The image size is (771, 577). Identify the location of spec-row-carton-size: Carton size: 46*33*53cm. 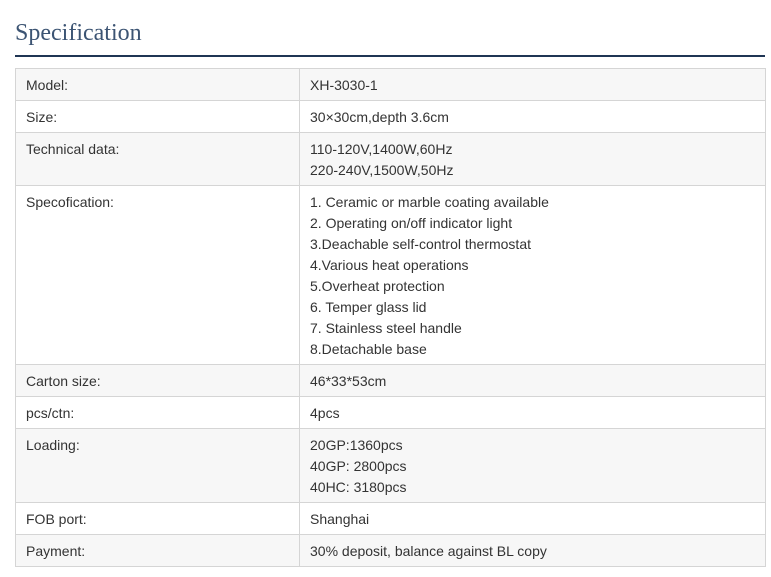
(390, 380).